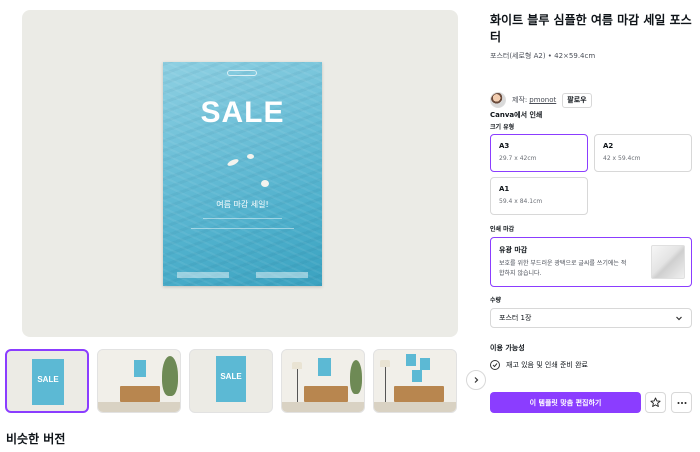 The image size is (700, 452). I want to click on star-icon, so click(655, 402).